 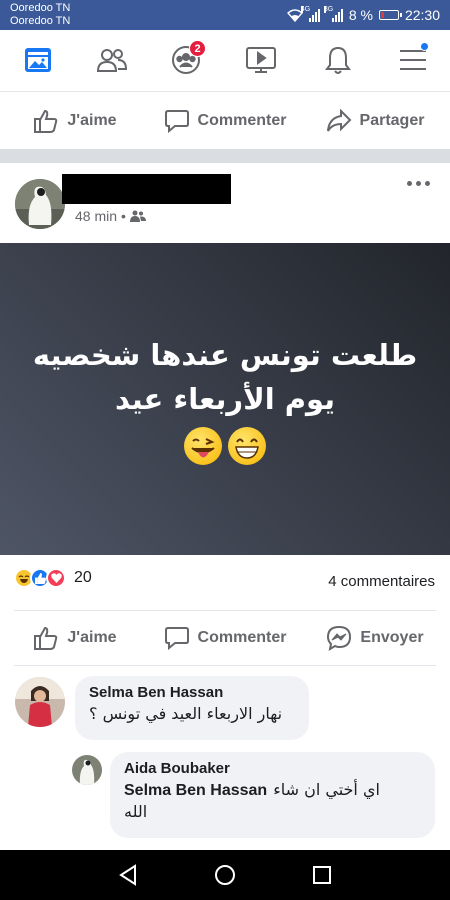 What do you see at coordinates (422, 15) in the screenshot?
I see `clock: 22:30` at bounding box center [422, 15].